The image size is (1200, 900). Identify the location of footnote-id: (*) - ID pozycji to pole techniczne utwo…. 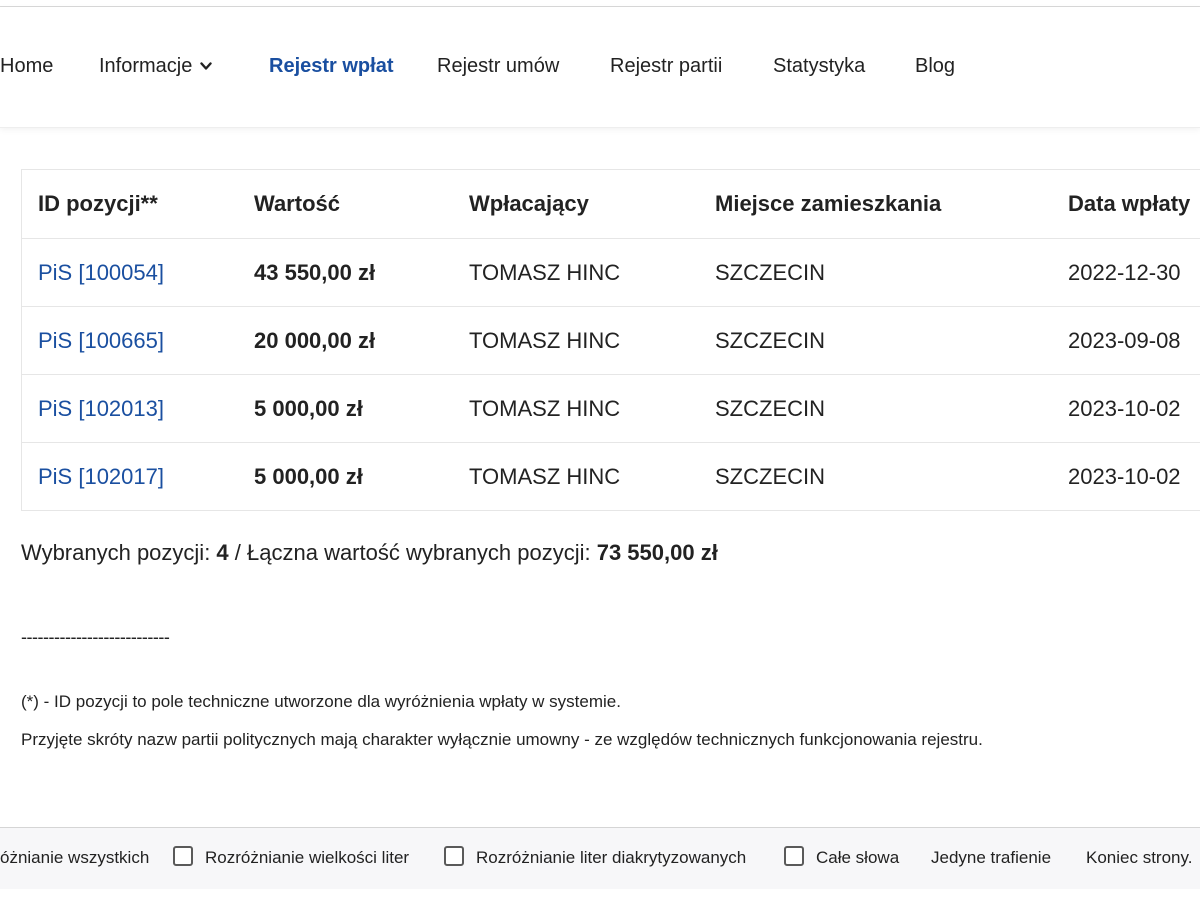
(321, 701).